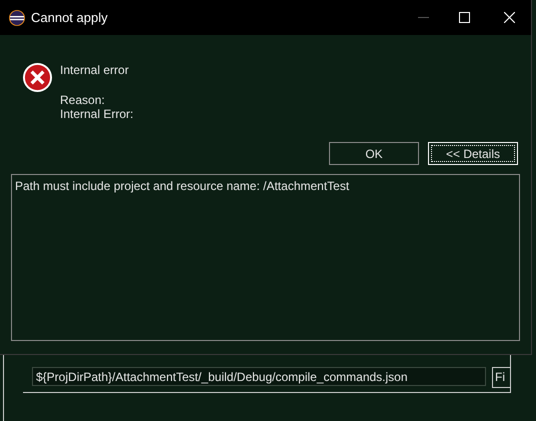 This screenshot has width=536, height=421. Describe the element at coordinates (473, 153) in the screenshot. I see `details-button: << Details` at that location.